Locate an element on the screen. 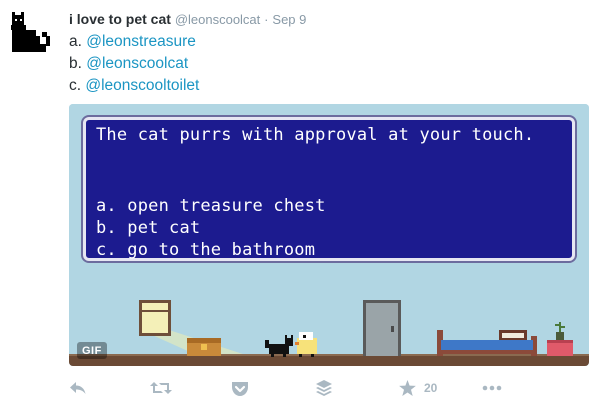 This screenshot has width=599, height=408. floor is located at coordinates (329, 361).